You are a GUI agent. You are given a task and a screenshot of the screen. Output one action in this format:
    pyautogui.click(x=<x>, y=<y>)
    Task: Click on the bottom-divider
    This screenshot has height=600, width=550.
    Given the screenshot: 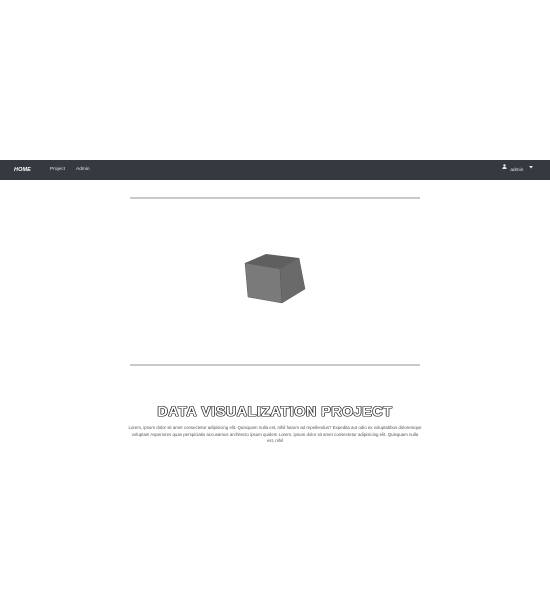 What is the action you would take?
    pyautogui.click(x=275, y=365)
    